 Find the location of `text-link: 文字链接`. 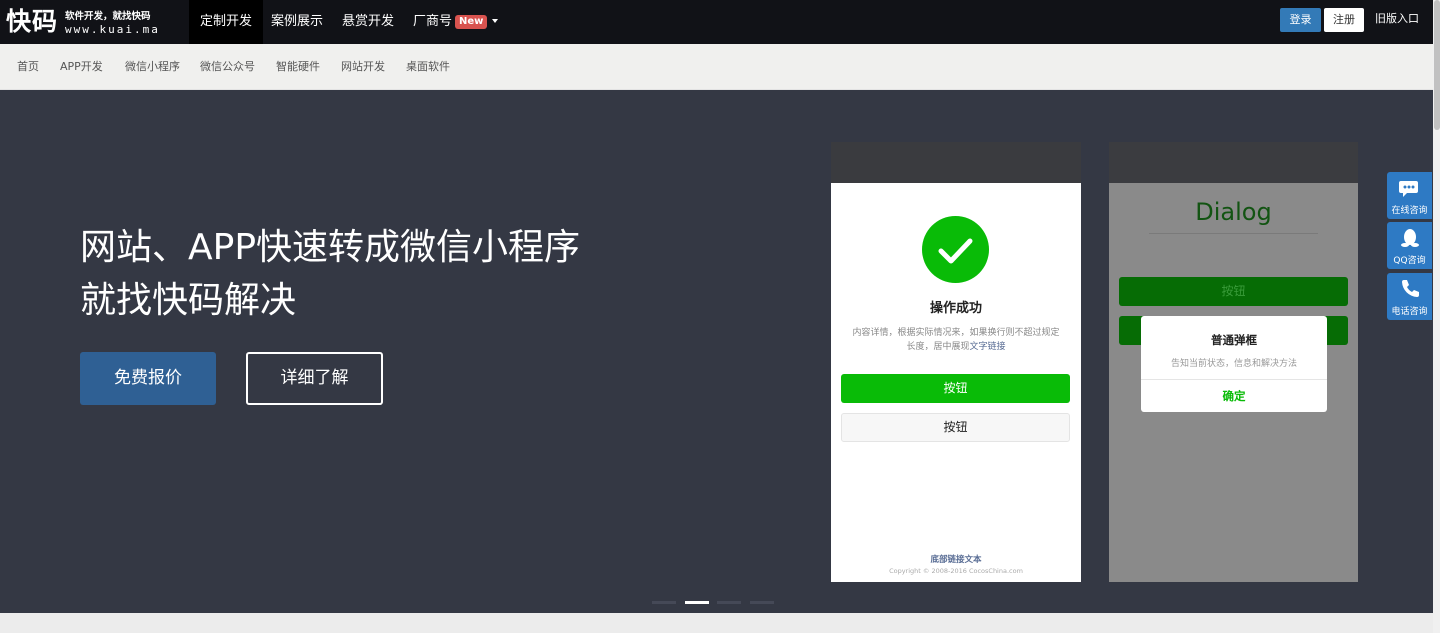

text-link: 文字链接 is located at coordinates (987, 347).